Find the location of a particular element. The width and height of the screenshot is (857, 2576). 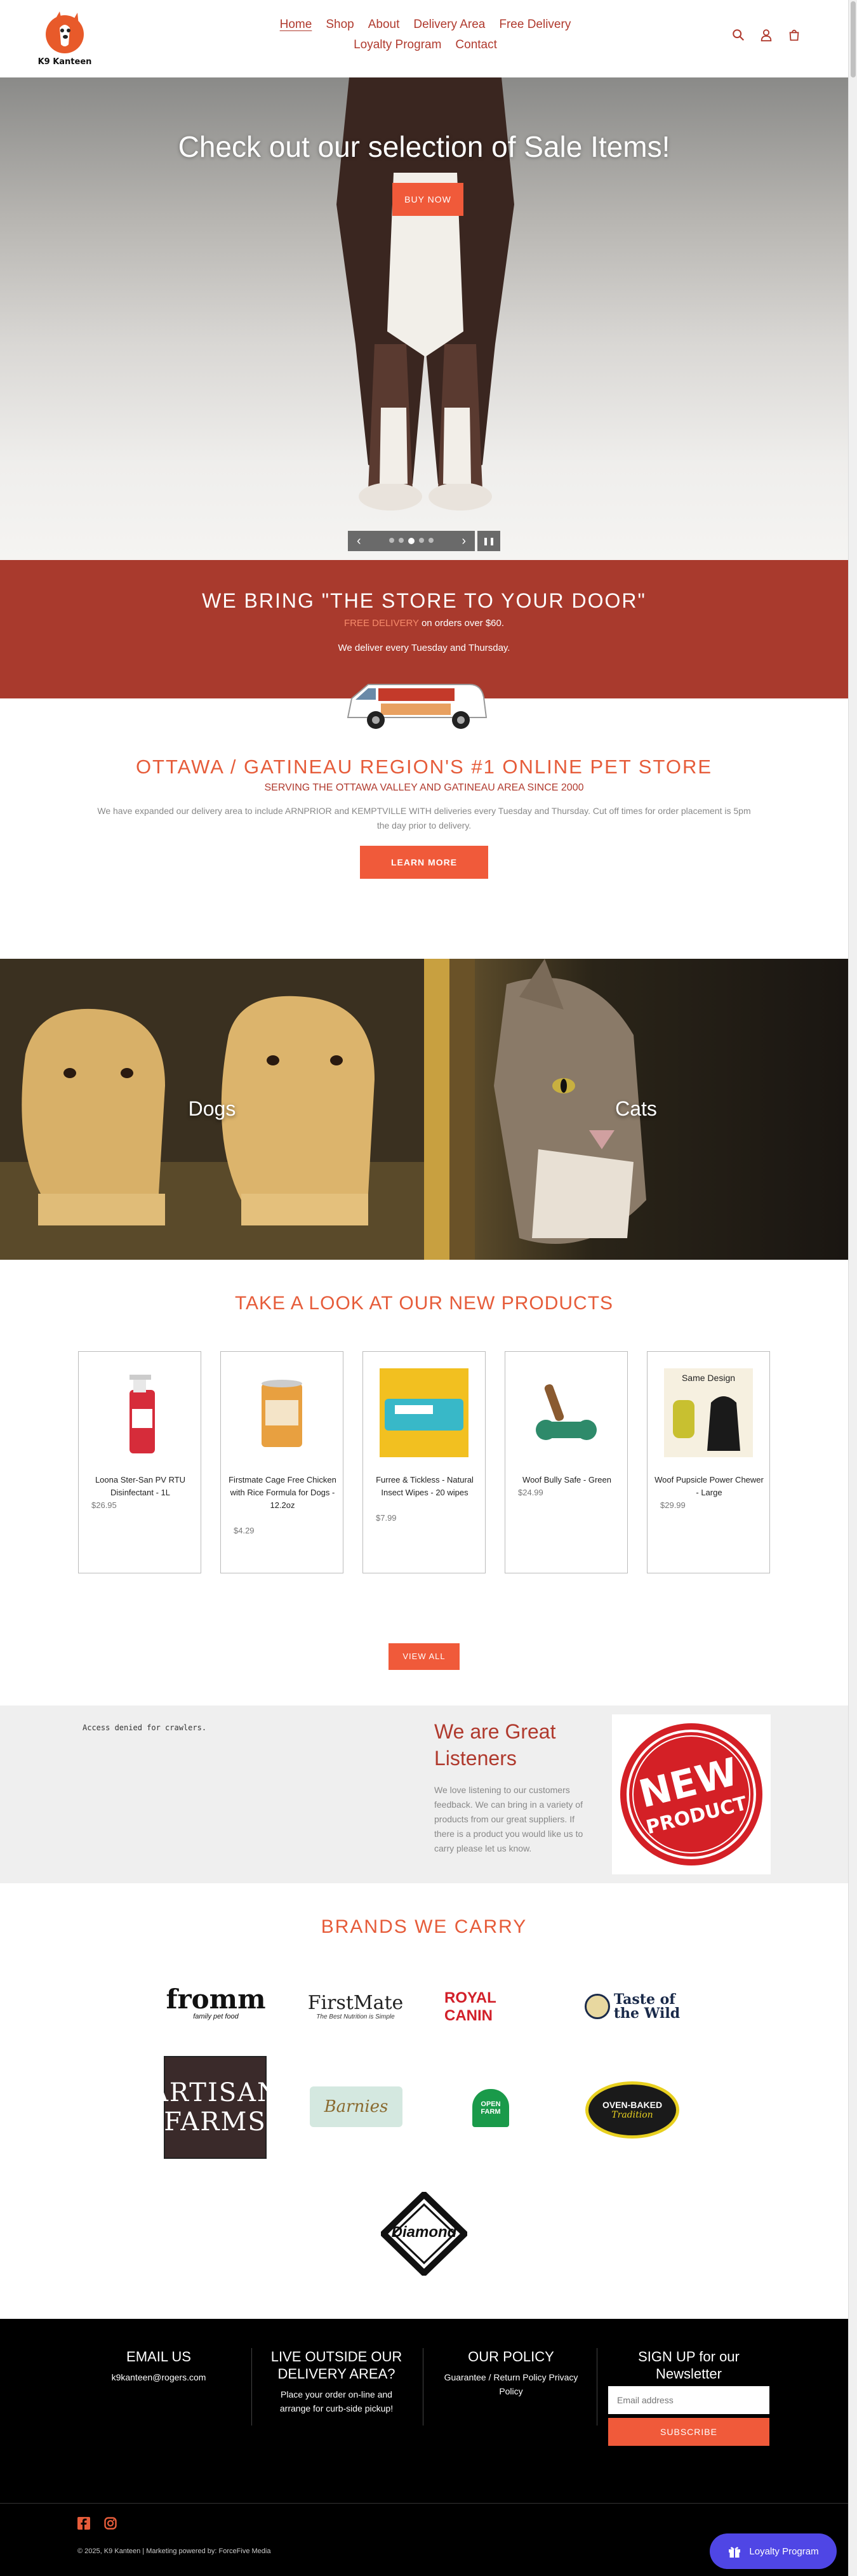

delivery-days: We deliver every Tuesday and Thursday. is located at coordinates (424, 648).